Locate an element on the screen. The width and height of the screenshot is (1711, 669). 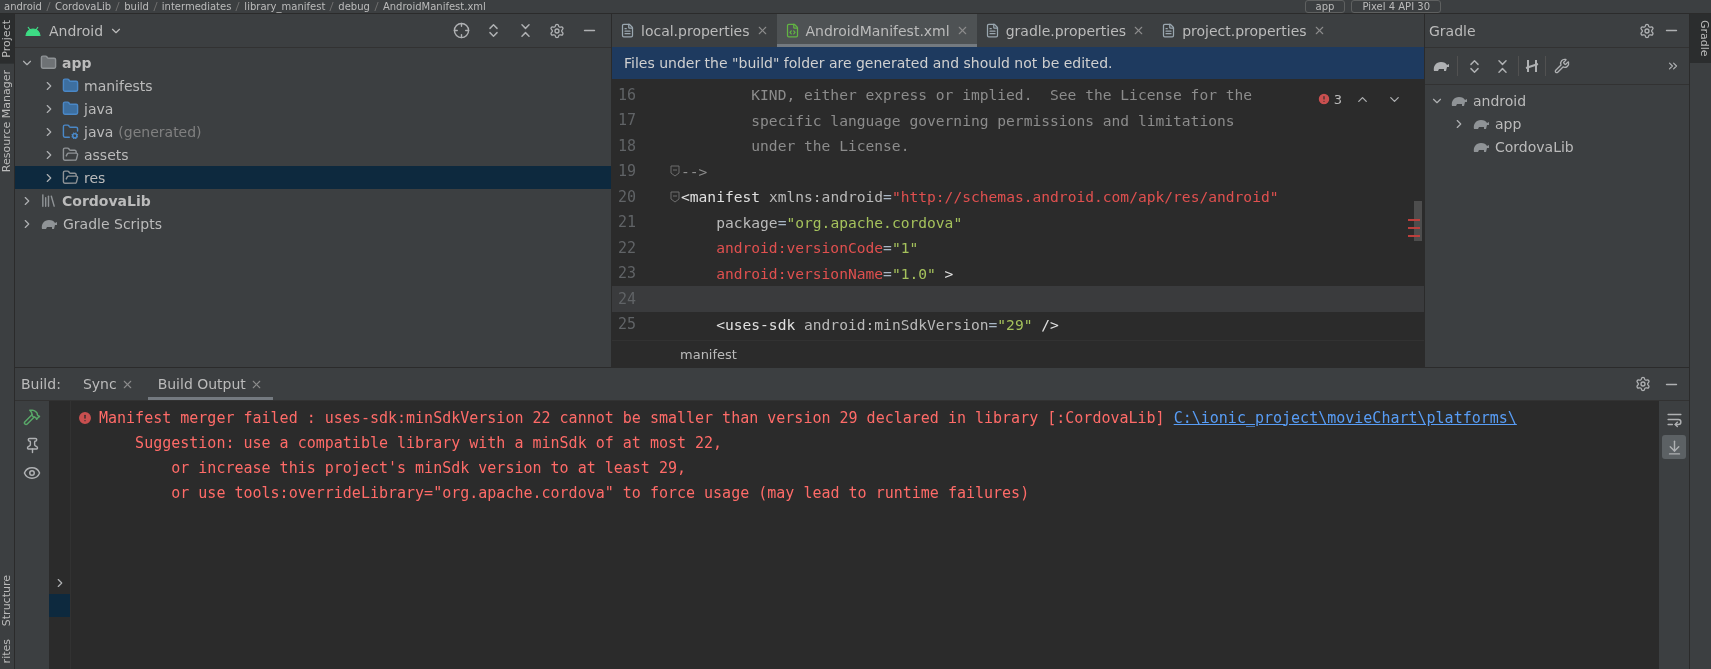
tree-item-hint: (generated) is located at coordinates (160, 131).